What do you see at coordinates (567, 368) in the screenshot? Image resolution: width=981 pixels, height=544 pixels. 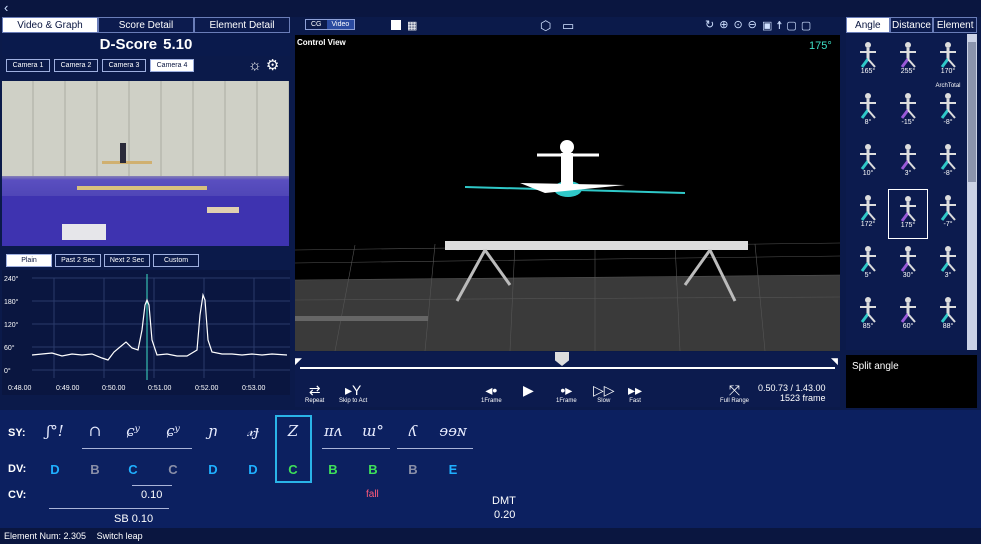 I see `timeline-track` at bounding box center [567, 368].